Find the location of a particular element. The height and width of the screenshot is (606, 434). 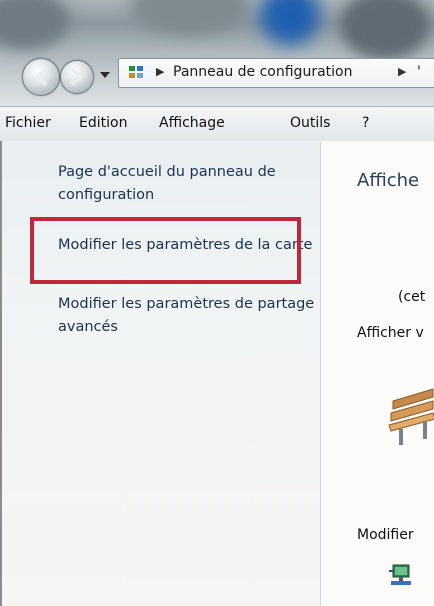

address-bar: ▶ Panneau de configuration ▶ ' is located at coordinates (276, 73).